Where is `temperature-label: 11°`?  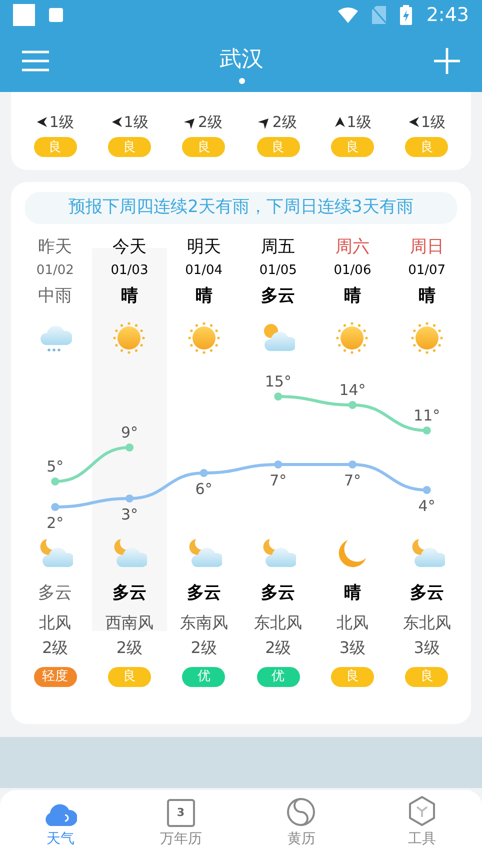 temperature-label: 11° is located at coordinates (427, 415).